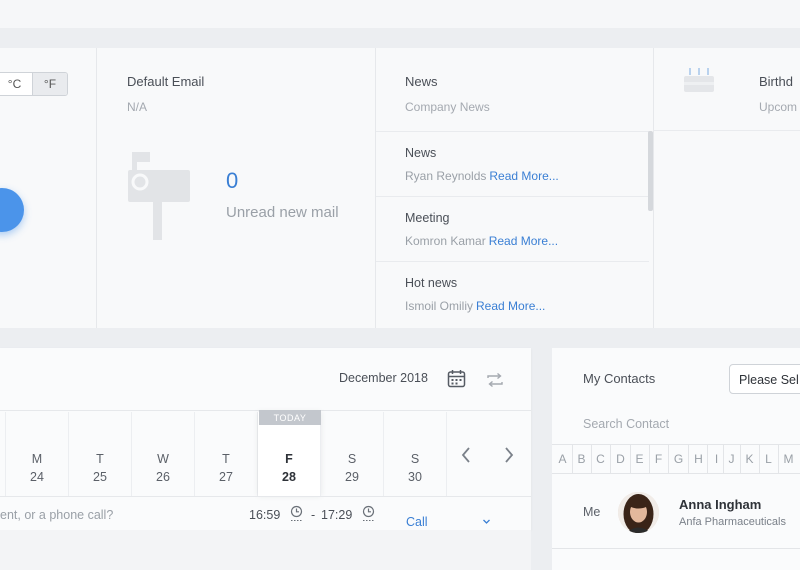 The image size is (800, 570). What do you see at coordinates (619, 378) in the screenshot?
I see `contacts-title: My Contacts` at bounding box center [619, 378].